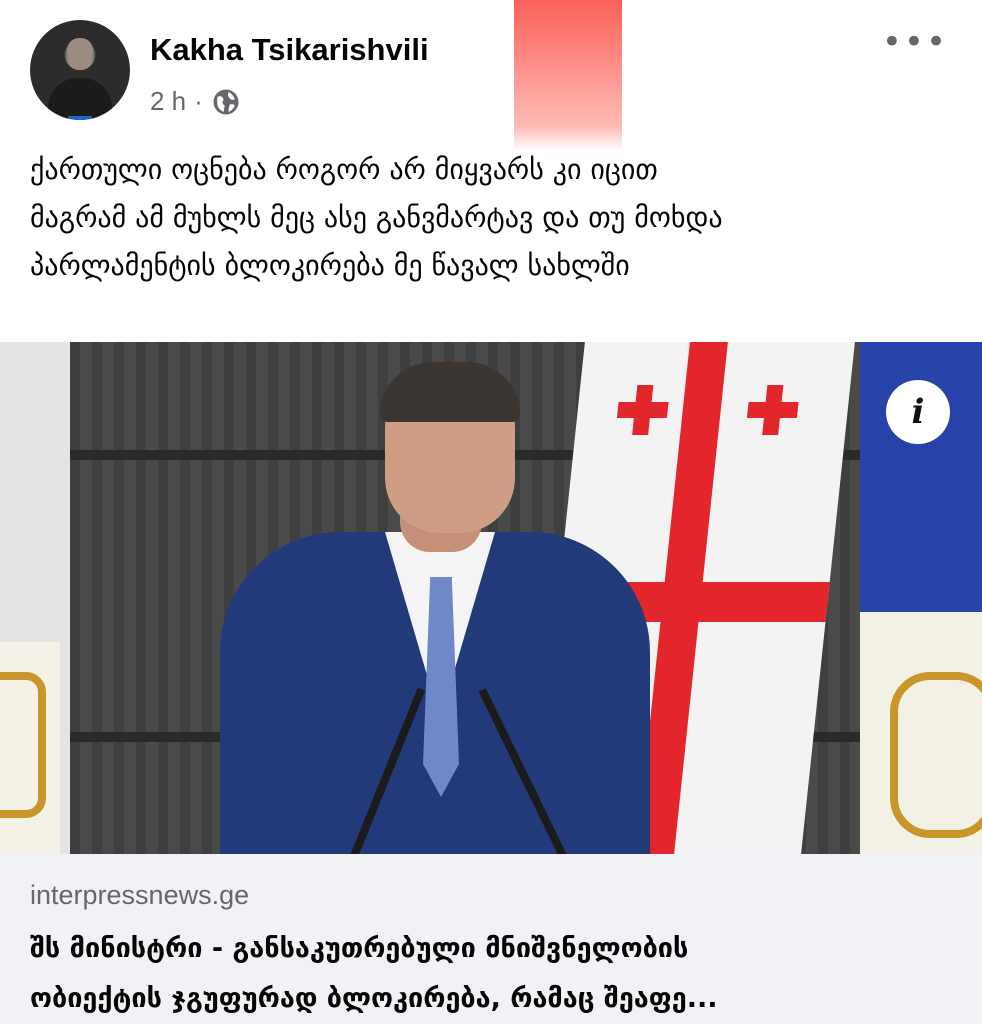  I want to click on post-meta: 2 h ·, so click(195, 101).